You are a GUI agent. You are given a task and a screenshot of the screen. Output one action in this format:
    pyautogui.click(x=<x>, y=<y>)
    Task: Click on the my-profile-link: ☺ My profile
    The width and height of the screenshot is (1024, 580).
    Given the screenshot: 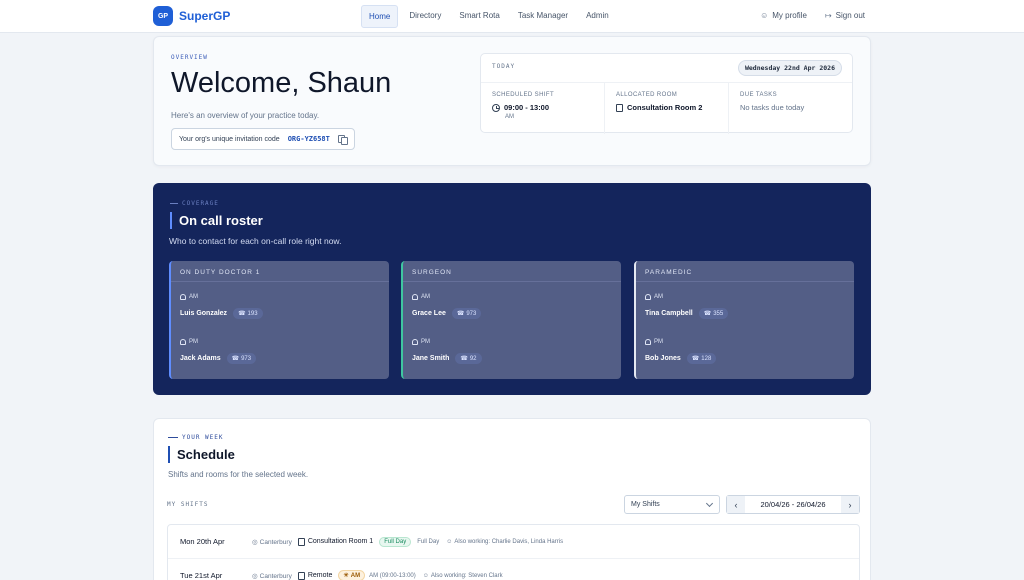 What is the action you would take?
    pyautogui.click(x=783, y=15)
    